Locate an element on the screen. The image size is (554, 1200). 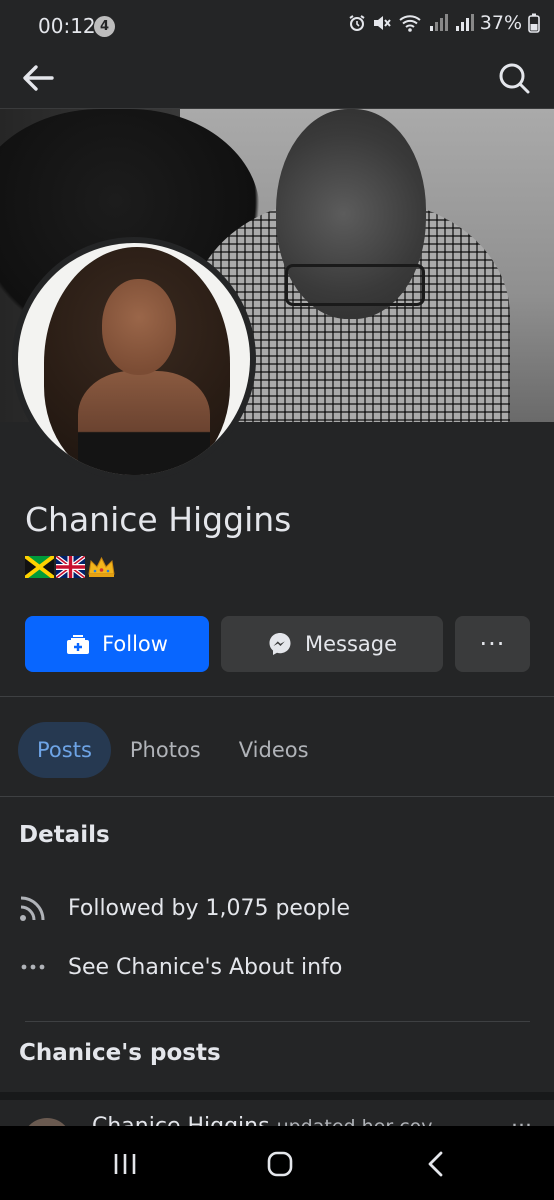
crown-icon is located at coordinates (101, 566).